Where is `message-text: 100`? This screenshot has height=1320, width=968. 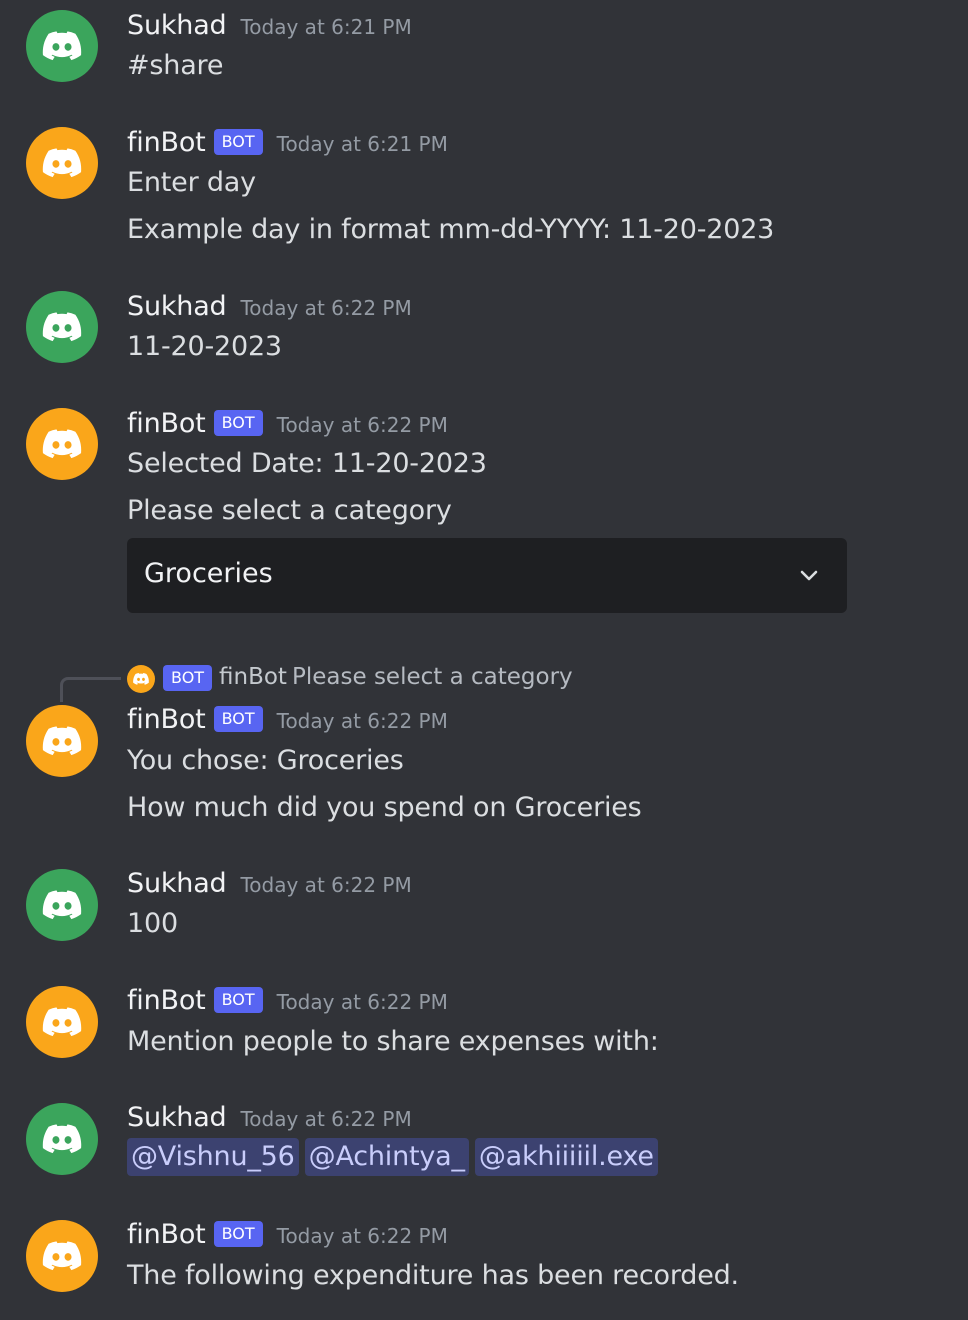
message-text: 100 is located at coordinates (152, 923).